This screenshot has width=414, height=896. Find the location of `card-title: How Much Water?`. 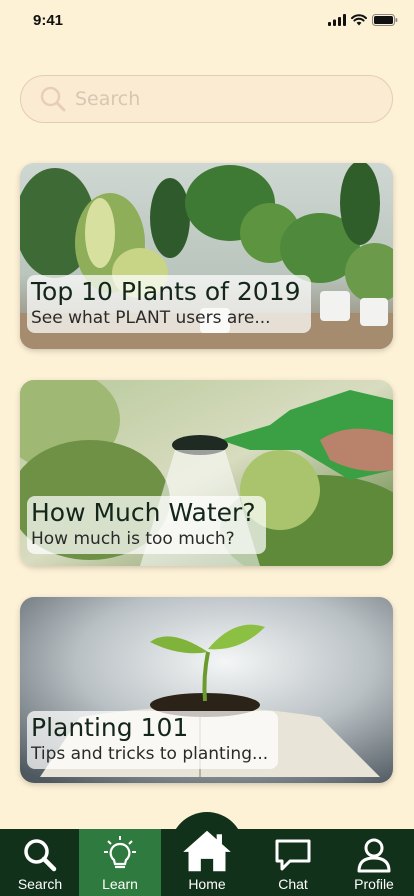

card-title: How Much Water? is located at coordinates (143, 512).